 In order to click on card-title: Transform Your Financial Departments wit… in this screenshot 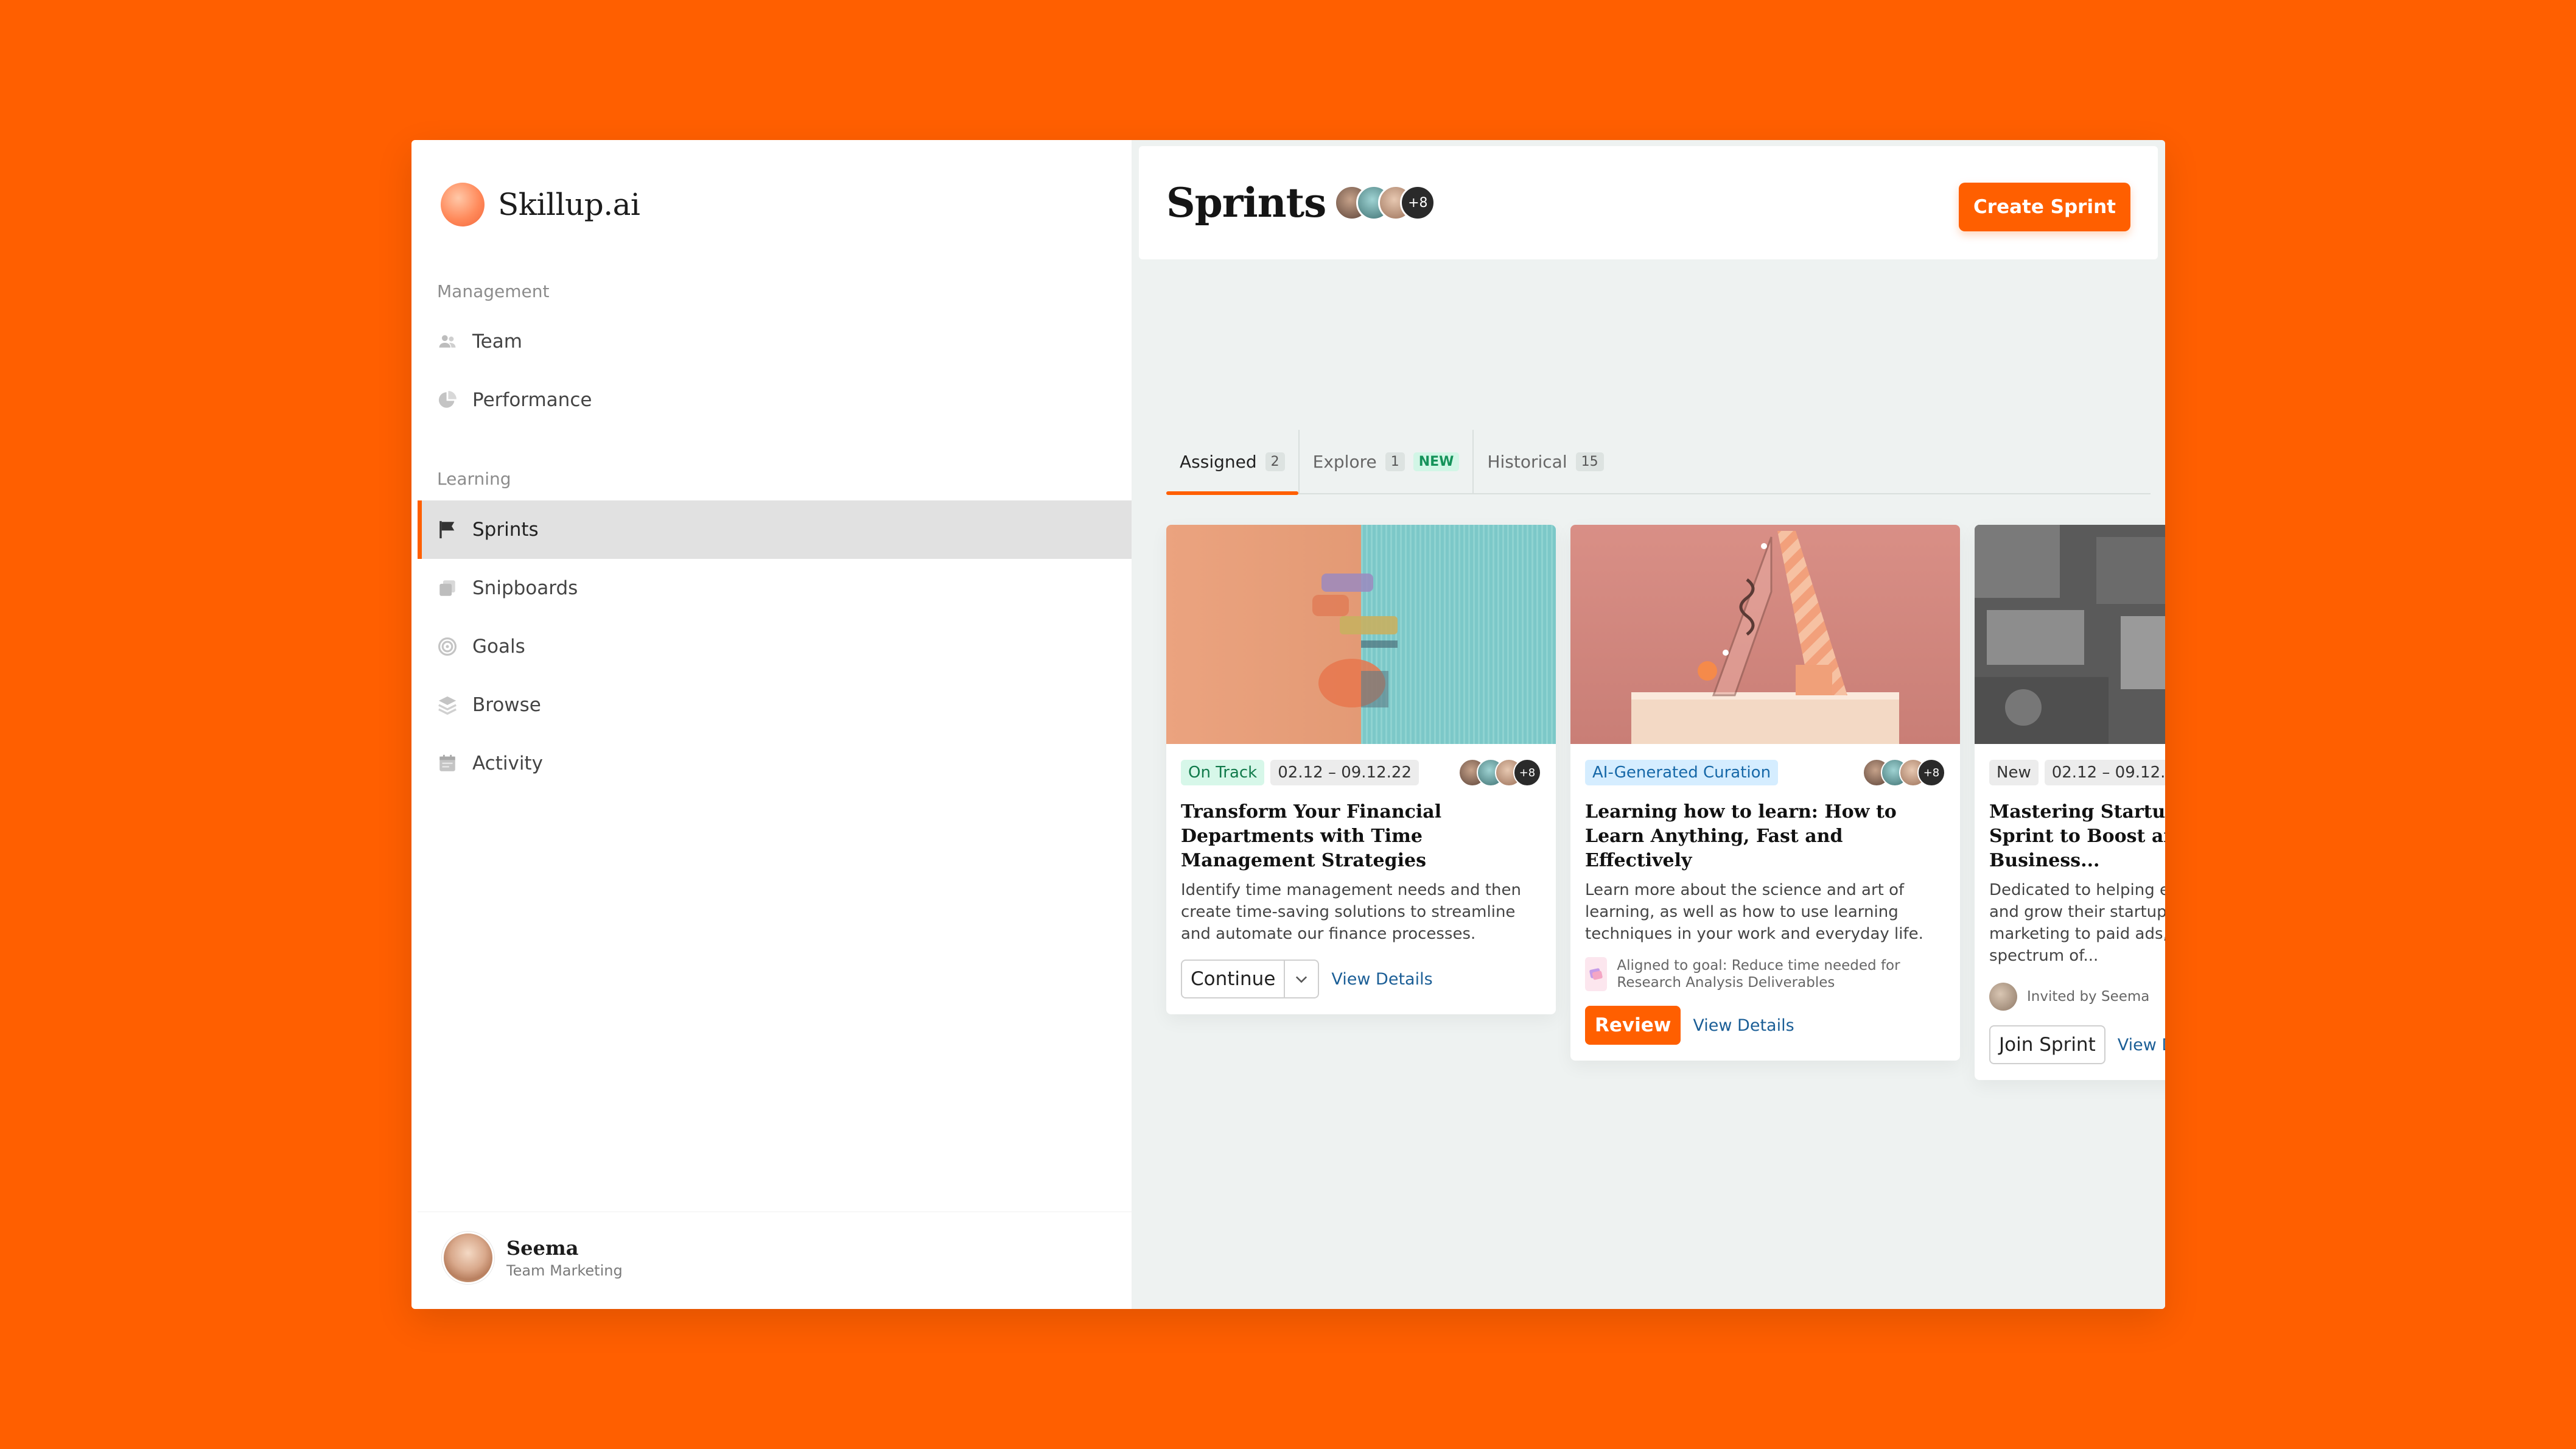, I will do `click(1361, 836)`.